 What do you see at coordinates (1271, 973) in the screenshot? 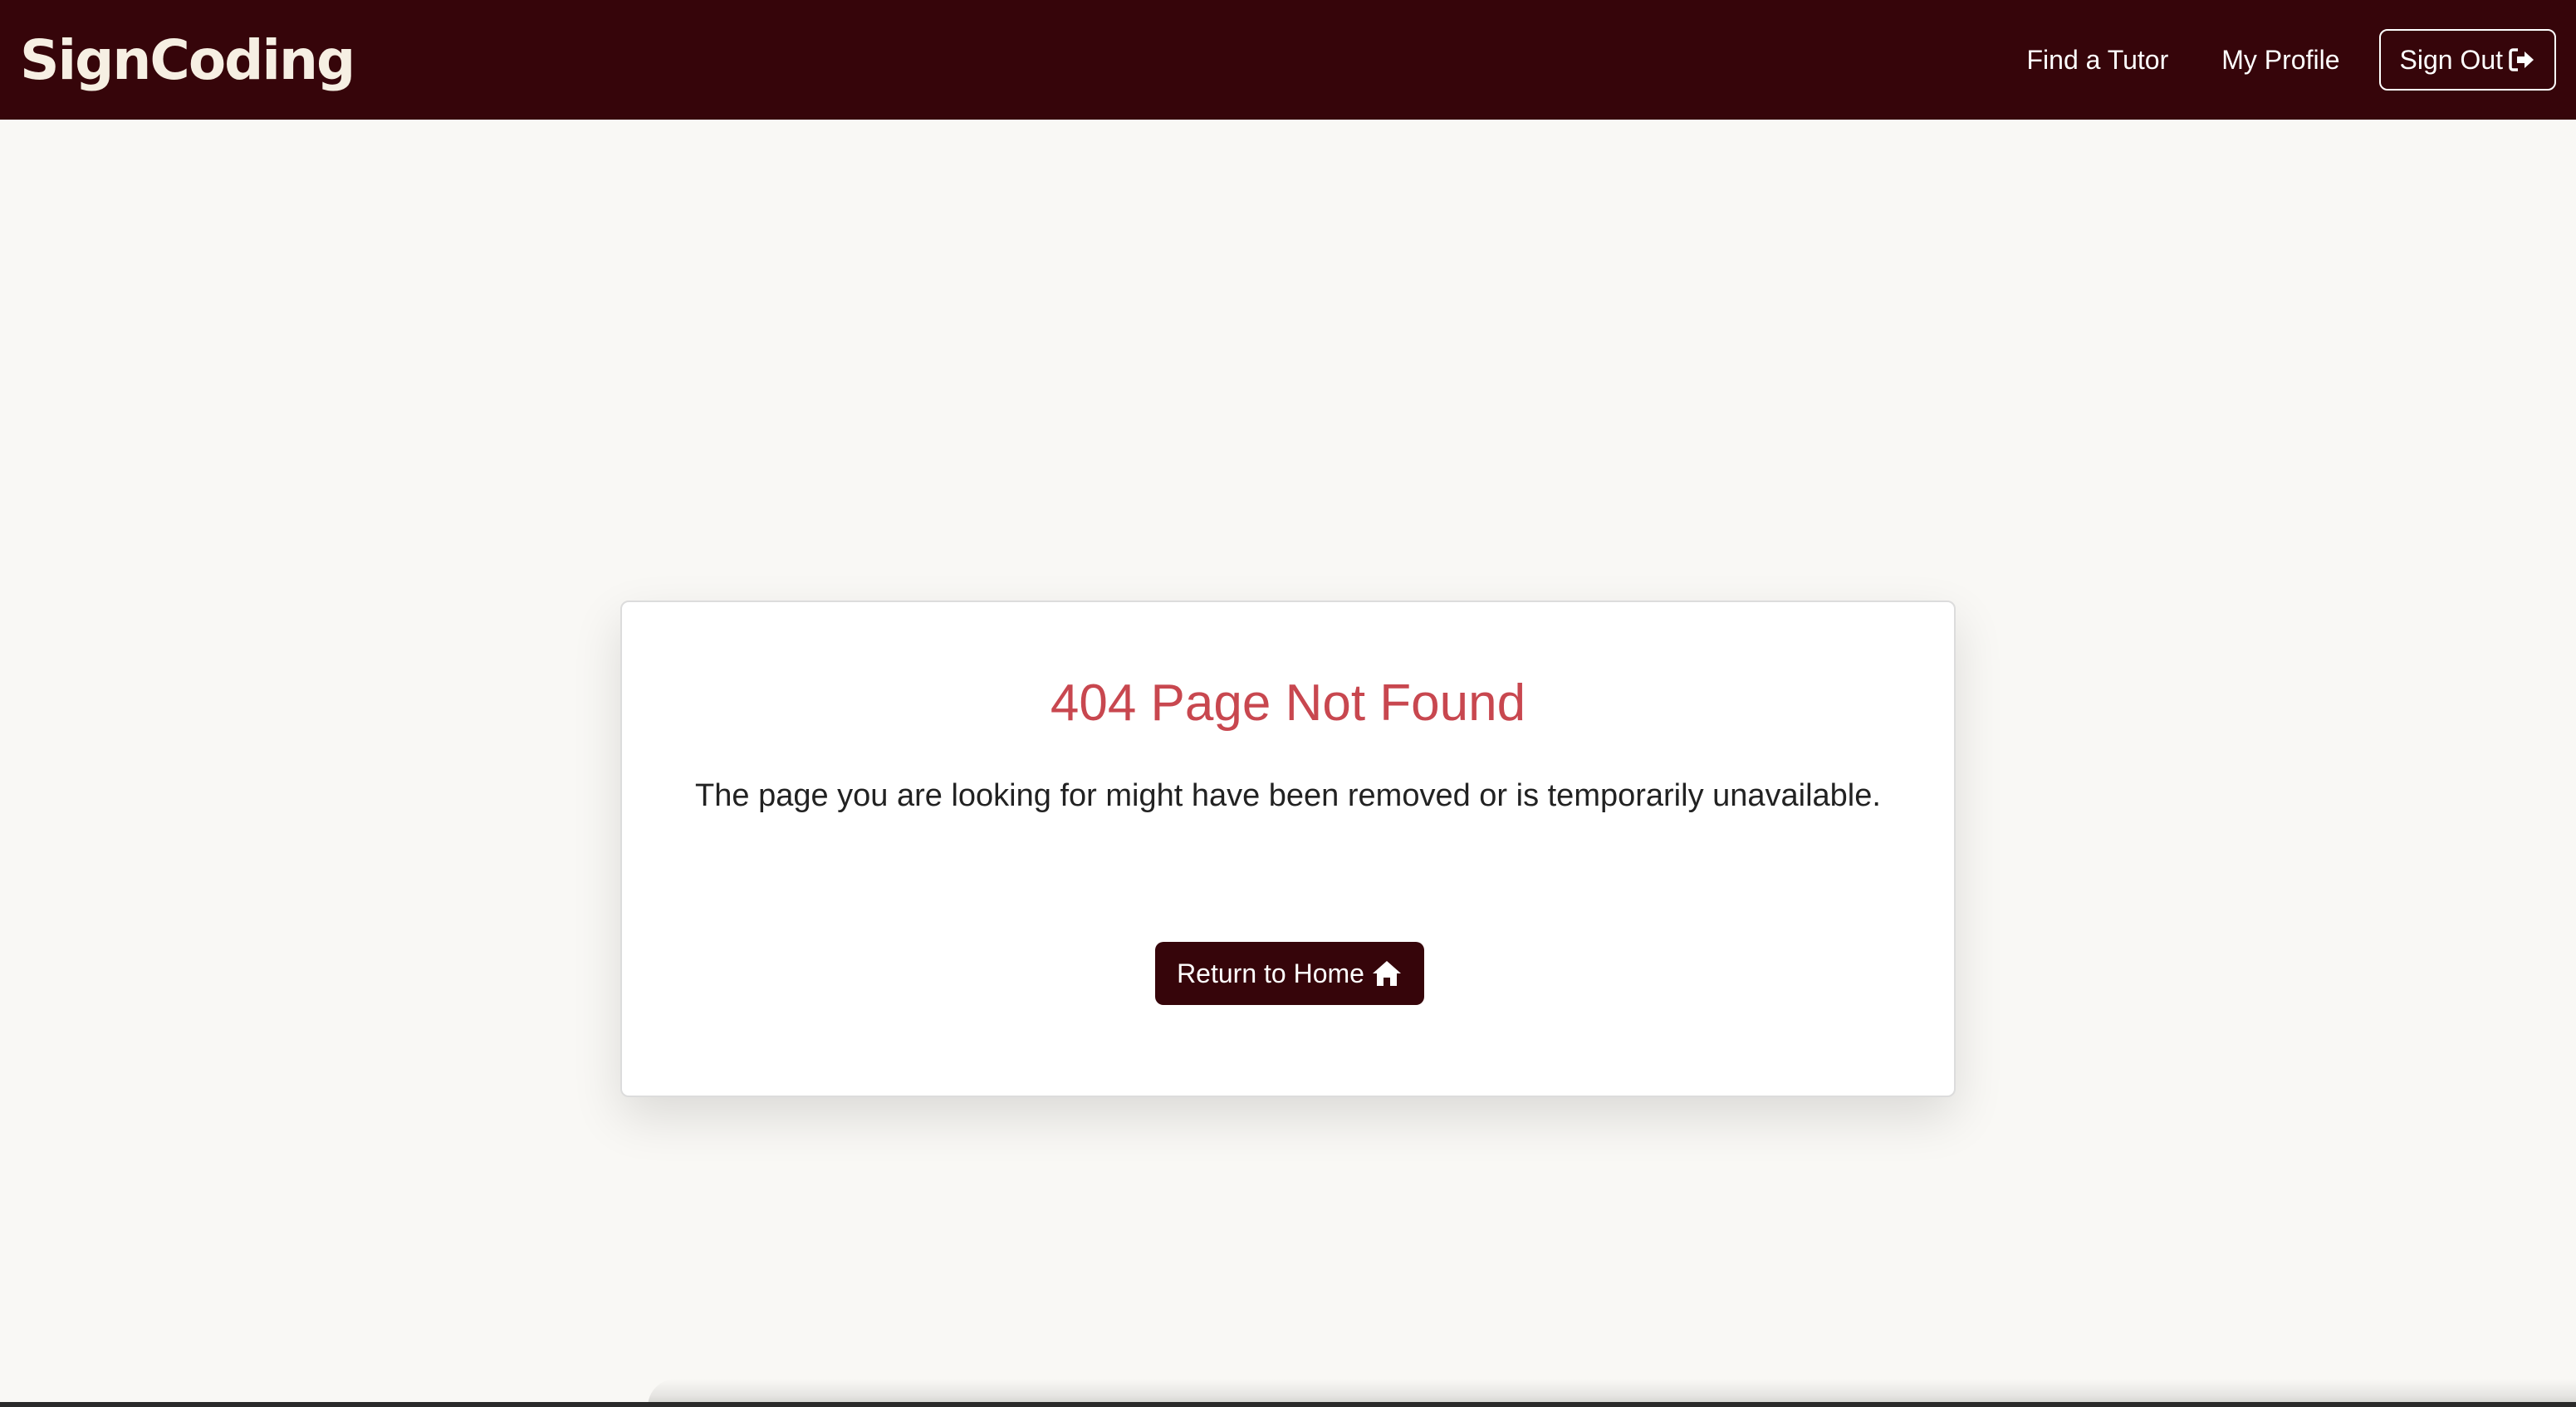
I see `return-home-label: Return to Home` at bounding box center [1271, 973].